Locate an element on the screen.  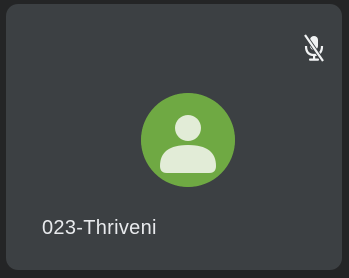
avatar is located at coordinates (188, 140).